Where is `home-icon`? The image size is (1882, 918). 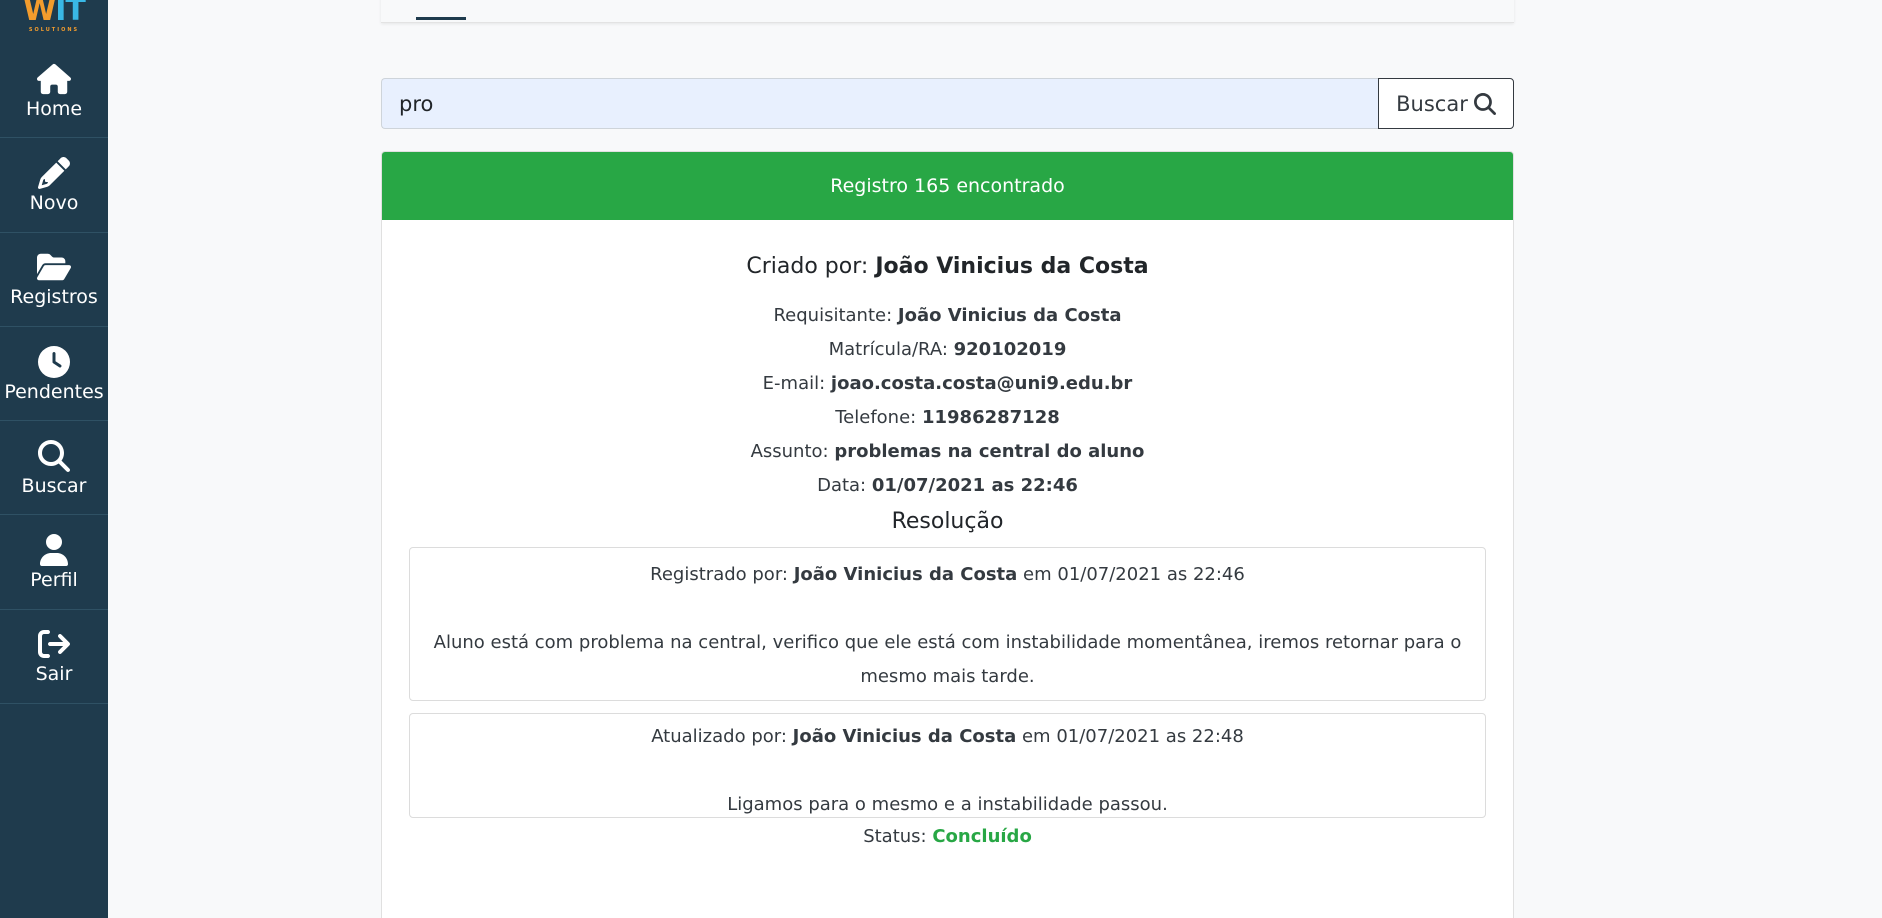
home-icon is located at coordinates (54, 79).